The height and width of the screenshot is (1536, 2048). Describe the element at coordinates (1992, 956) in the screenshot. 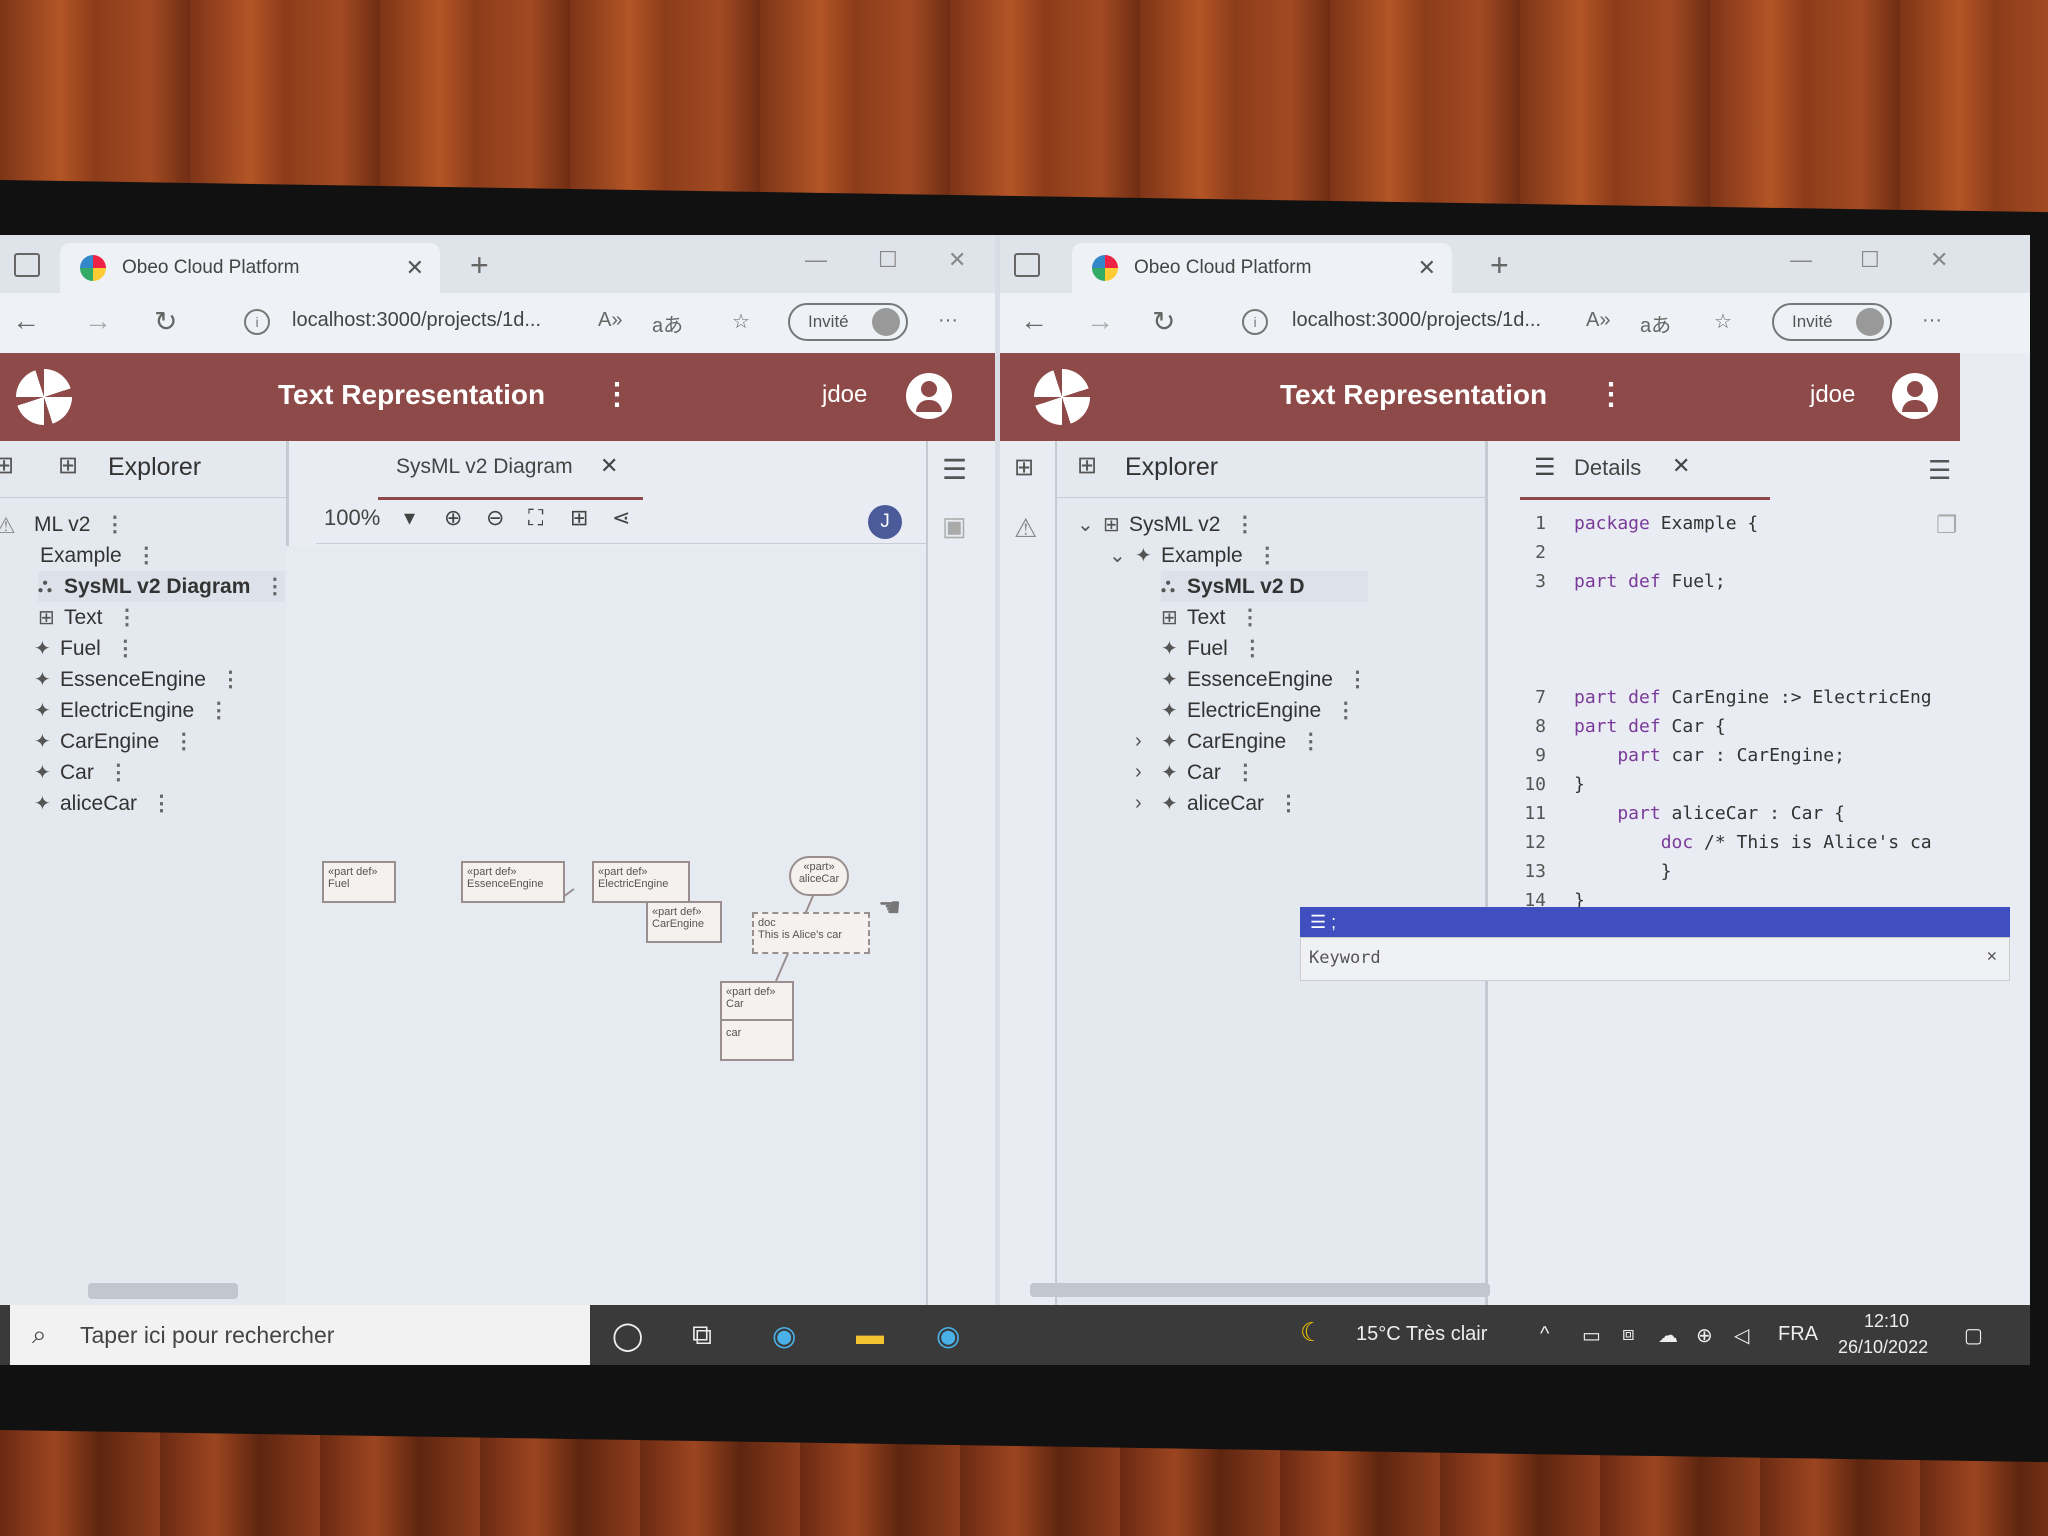

I see `close-popup-icon: ✕` at that location.